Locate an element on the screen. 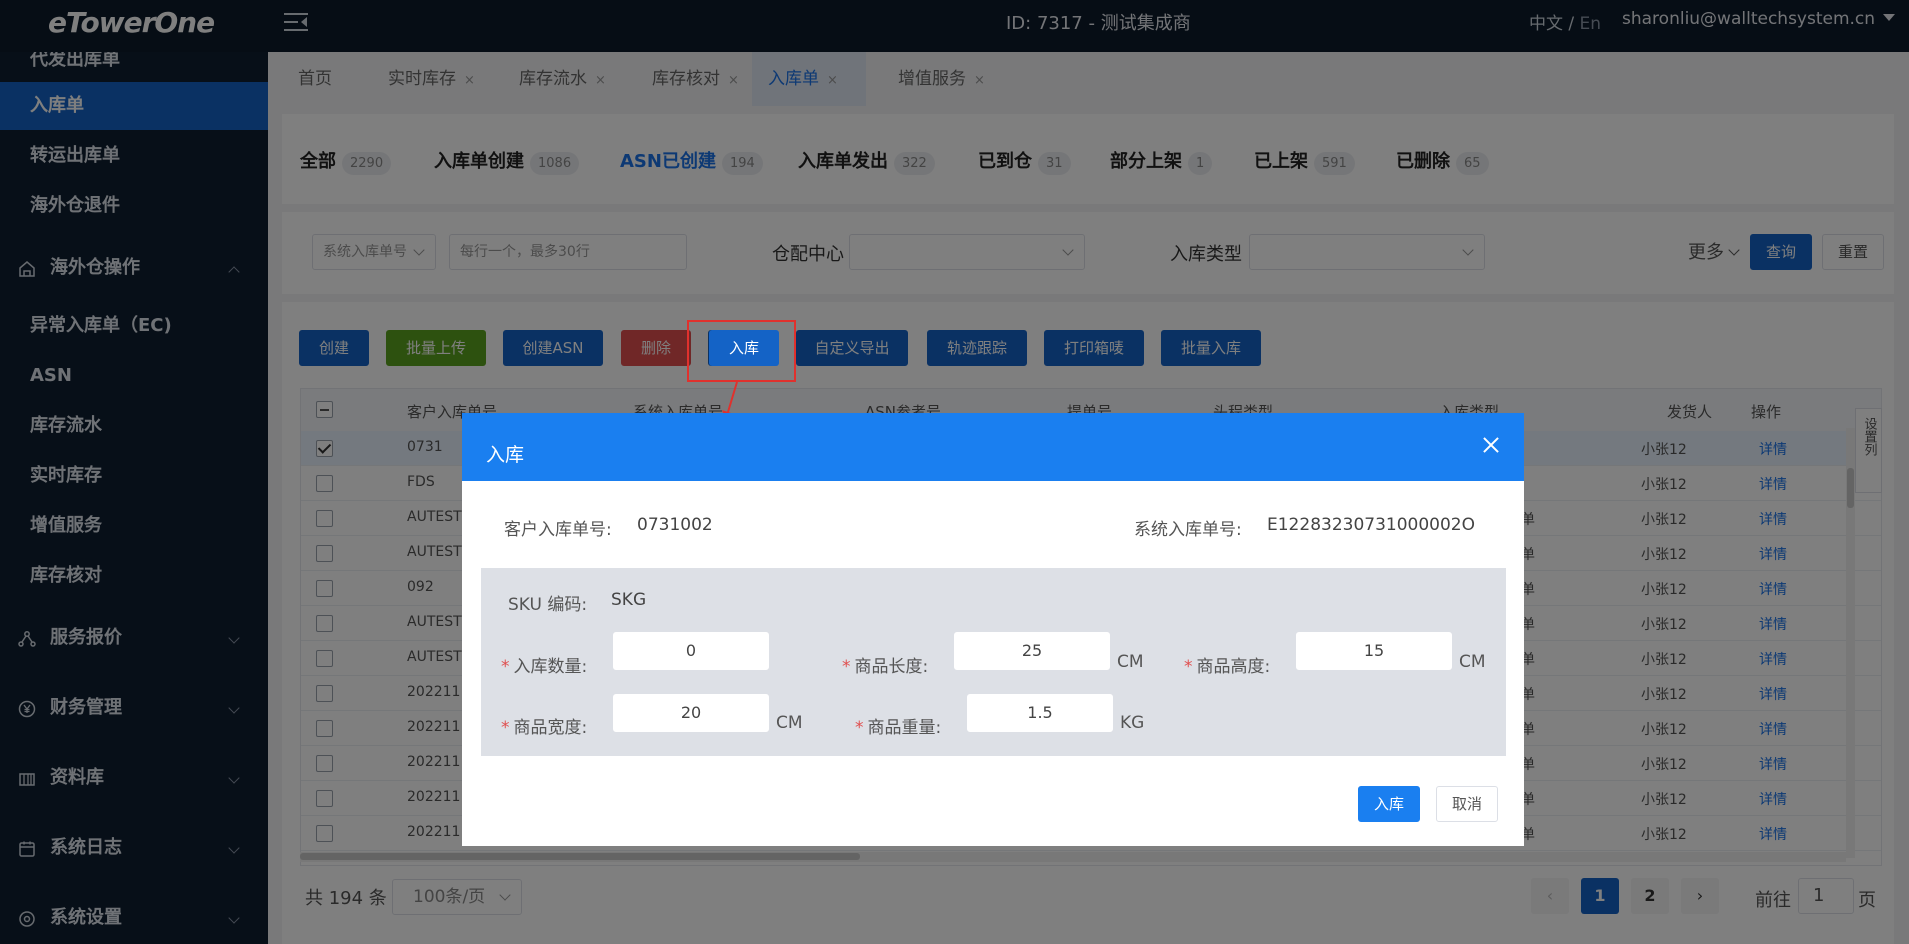 Image resolution: width=1909 pixels, height=944 pixels. system-no-label: 系统入库单号: is located at coordinates (1188, 530).